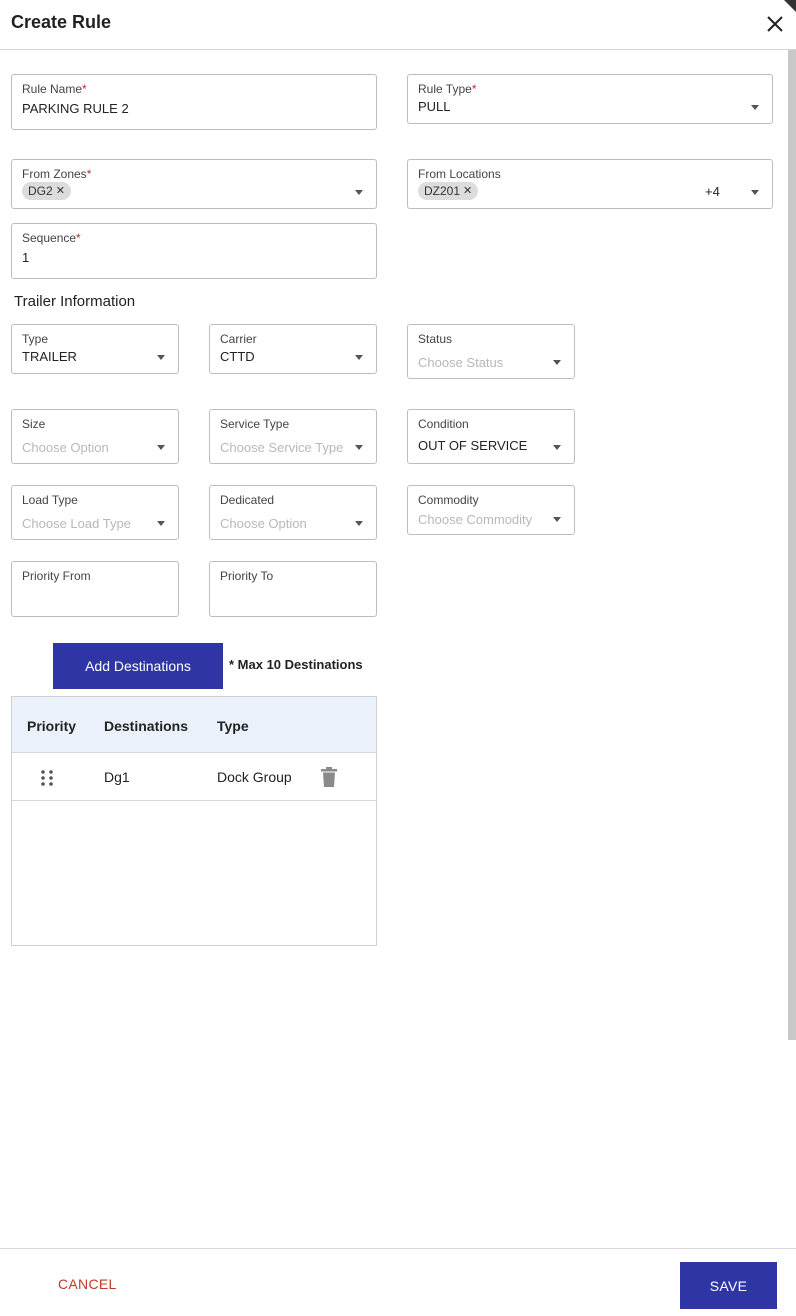  What do you see at coordinates (792, 545) in the screenshot?
I see `scrollbar` at bounding box center [792, 545].